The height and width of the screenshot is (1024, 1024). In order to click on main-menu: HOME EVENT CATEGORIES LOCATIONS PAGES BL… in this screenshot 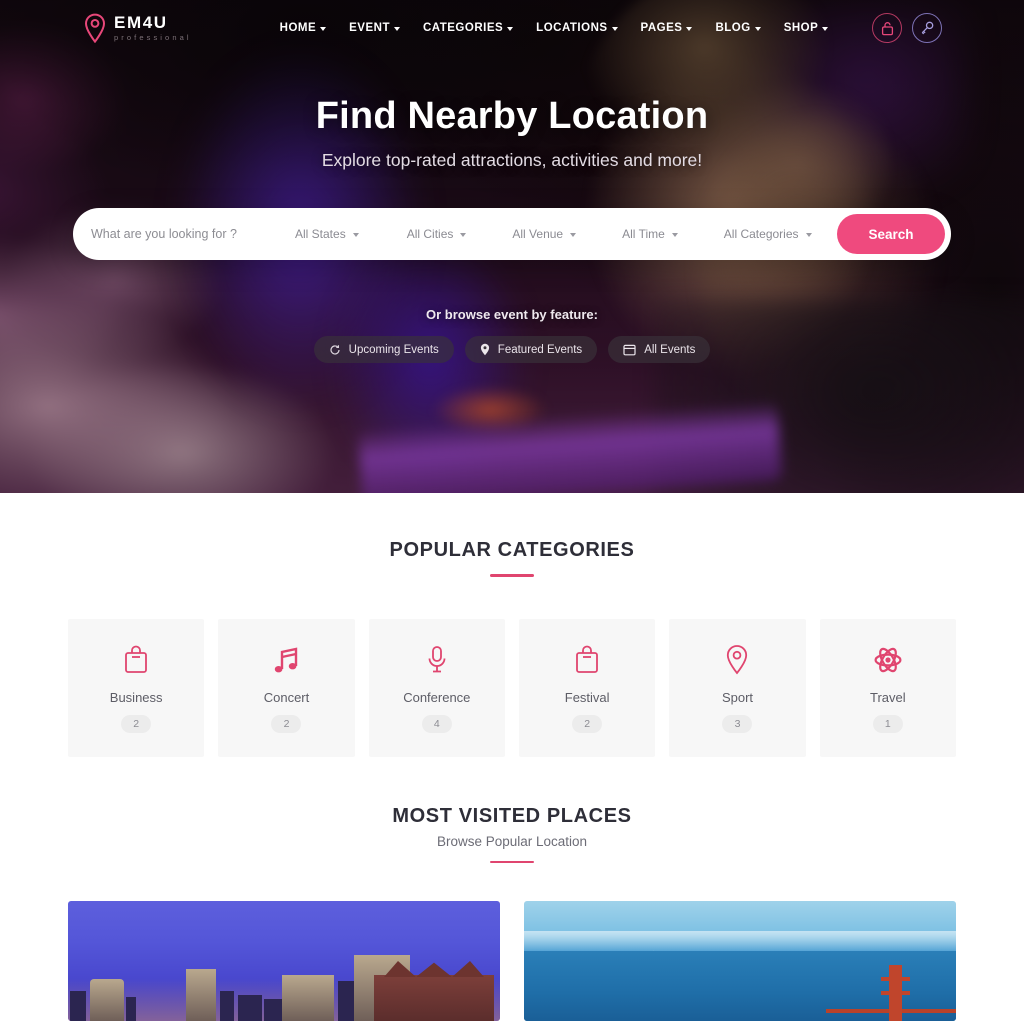, I will do `click(554, 28)`.